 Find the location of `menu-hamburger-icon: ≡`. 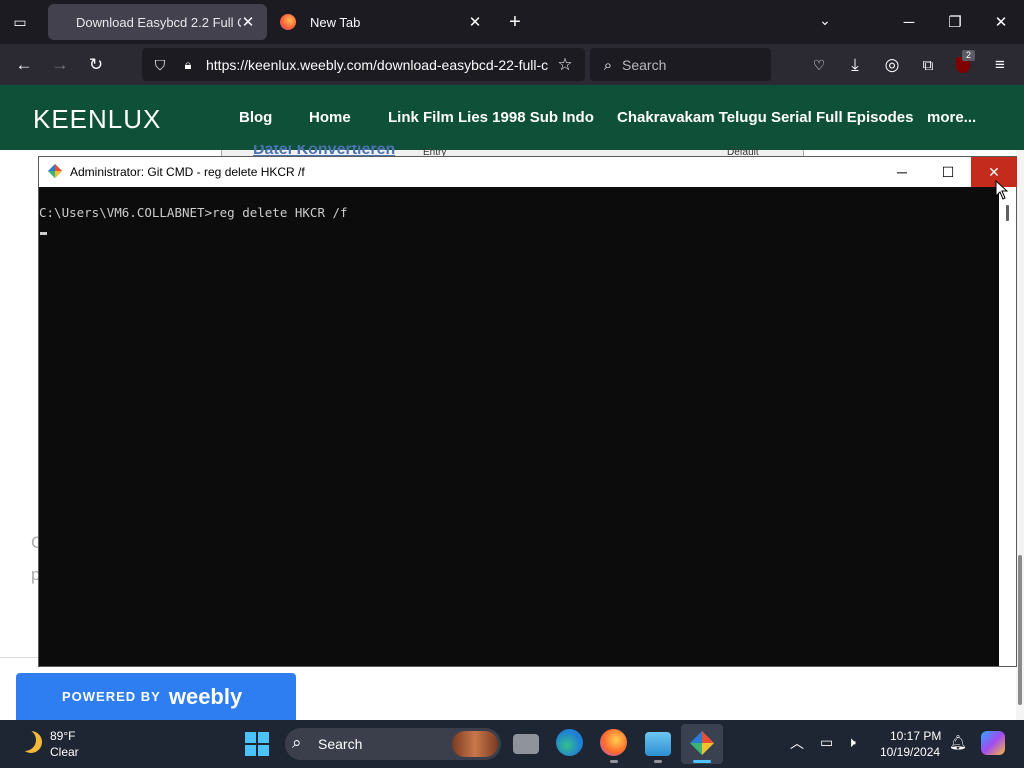

menu-hamburger-icon: ≡ is located at coordinates (1000, 65).